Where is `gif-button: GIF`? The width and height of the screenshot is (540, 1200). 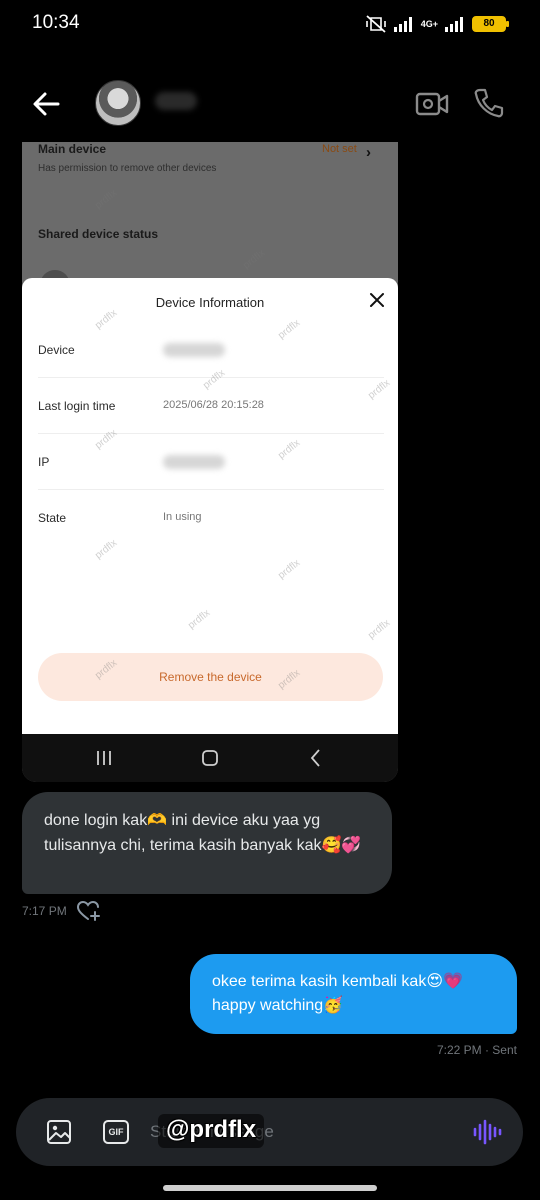
gif-button: GIF is located at coordinates (116, 1132).